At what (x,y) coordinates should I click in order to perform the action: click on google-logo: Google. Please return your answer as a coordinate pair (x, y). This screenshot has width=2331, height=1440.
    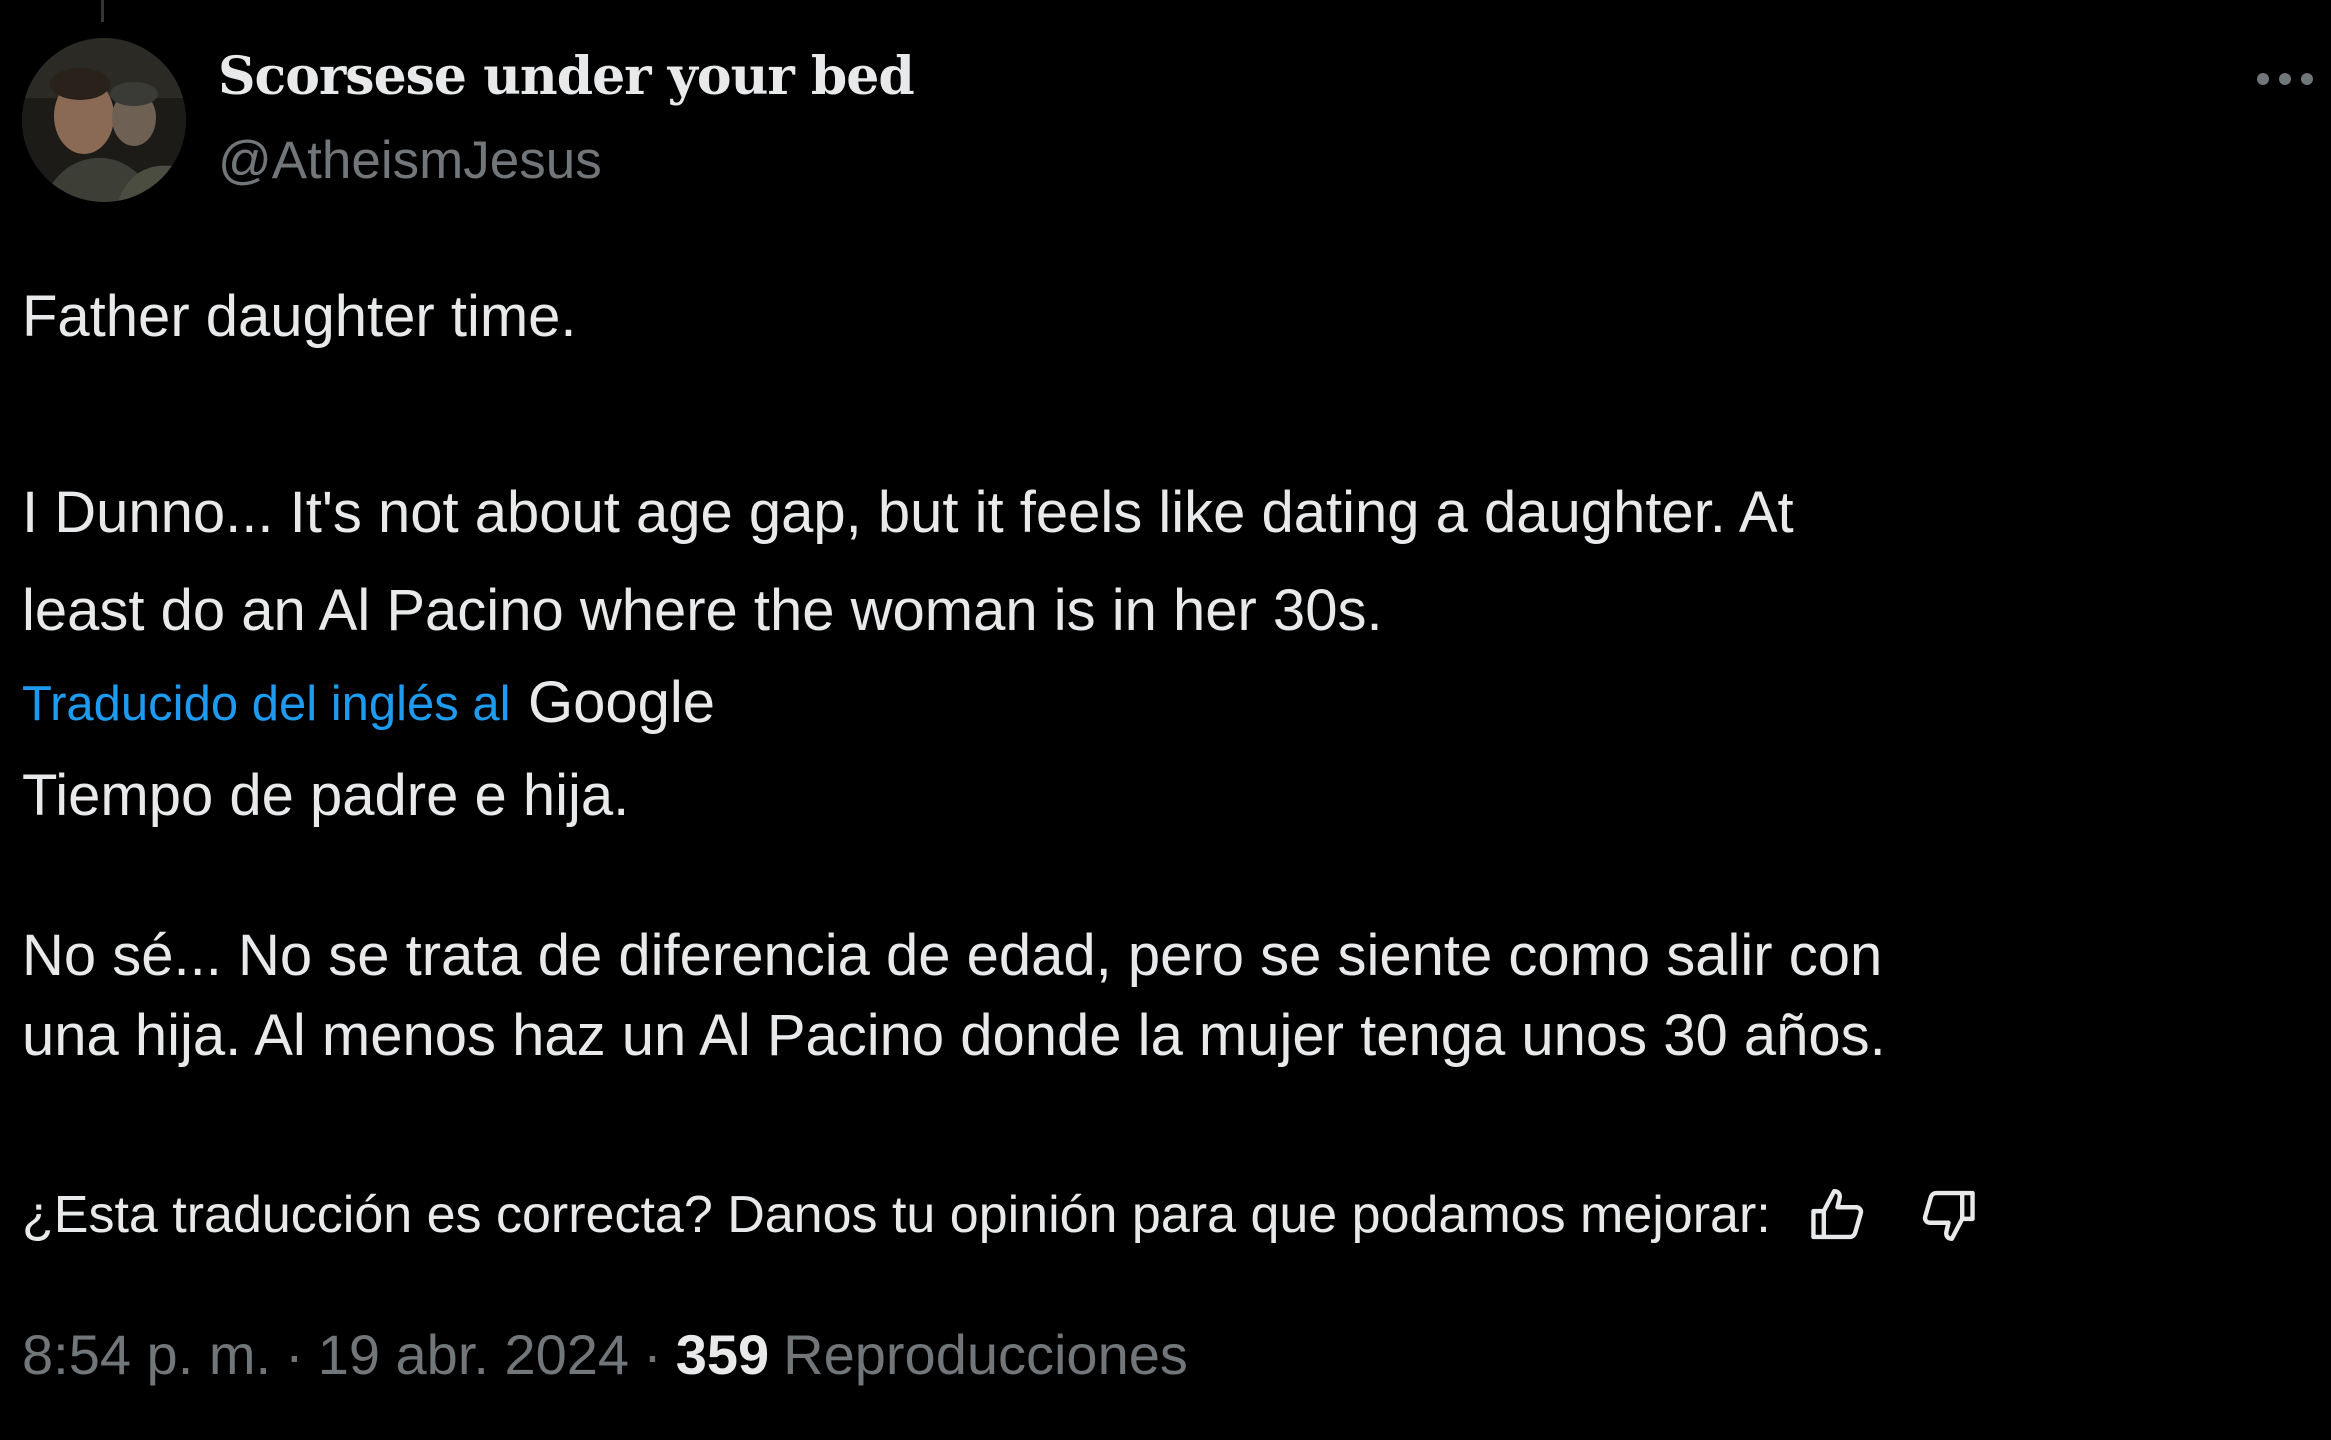
    Looking at the image, I should click on (628, 704).